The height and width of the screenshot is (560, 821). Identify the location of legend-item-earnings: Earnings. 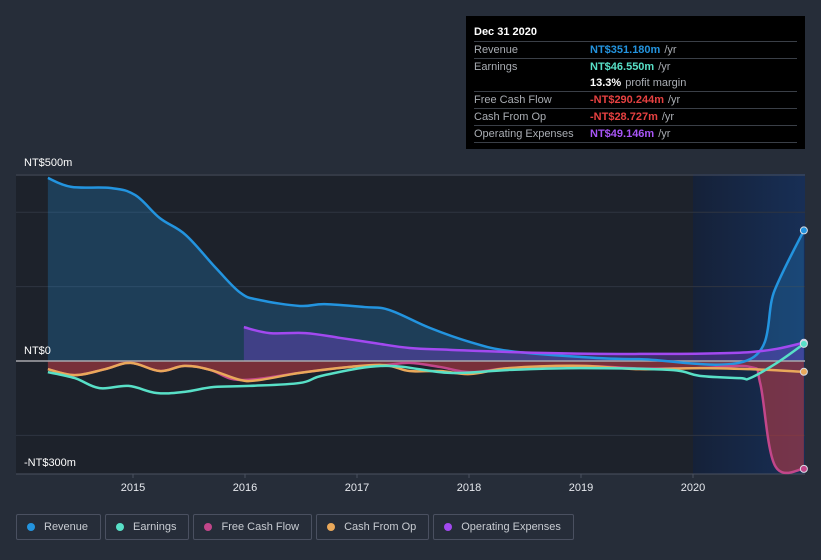
(147, 527).